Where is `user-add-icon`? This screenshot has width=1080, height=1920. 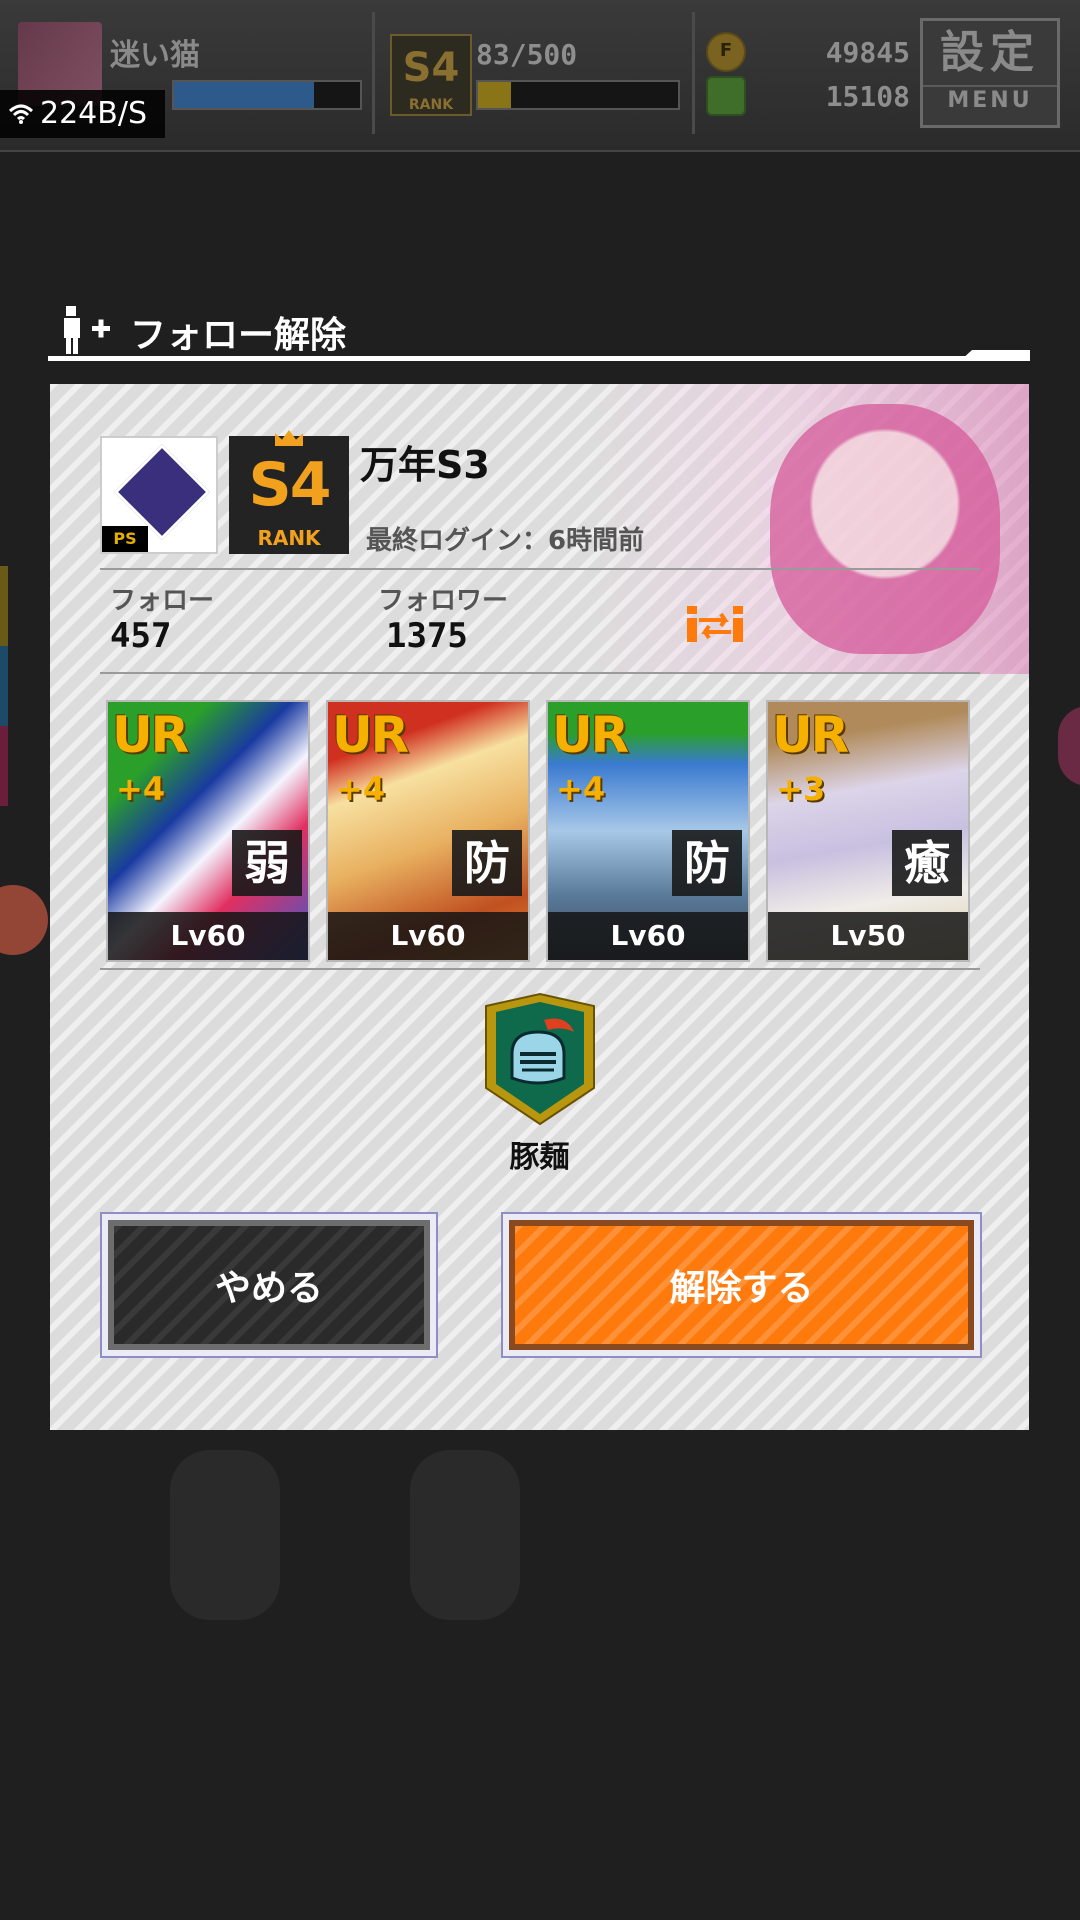
user-add-icon is located at coordinates (87, 330).